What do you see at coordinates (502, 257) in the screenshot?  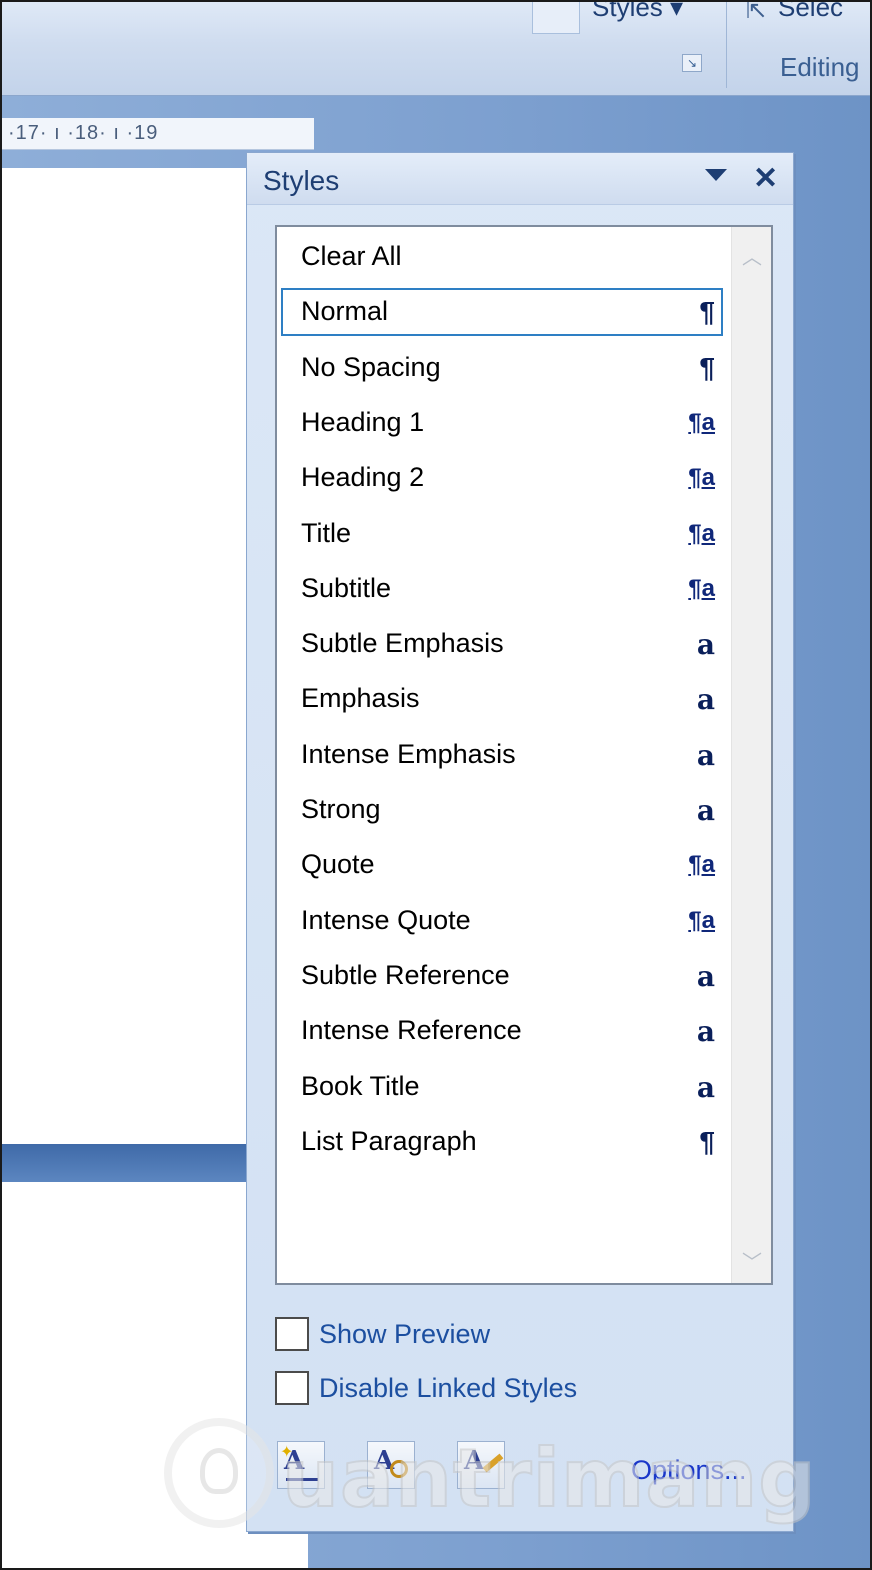 I see `style-item: Clear All` at bounding box center [502, 257].